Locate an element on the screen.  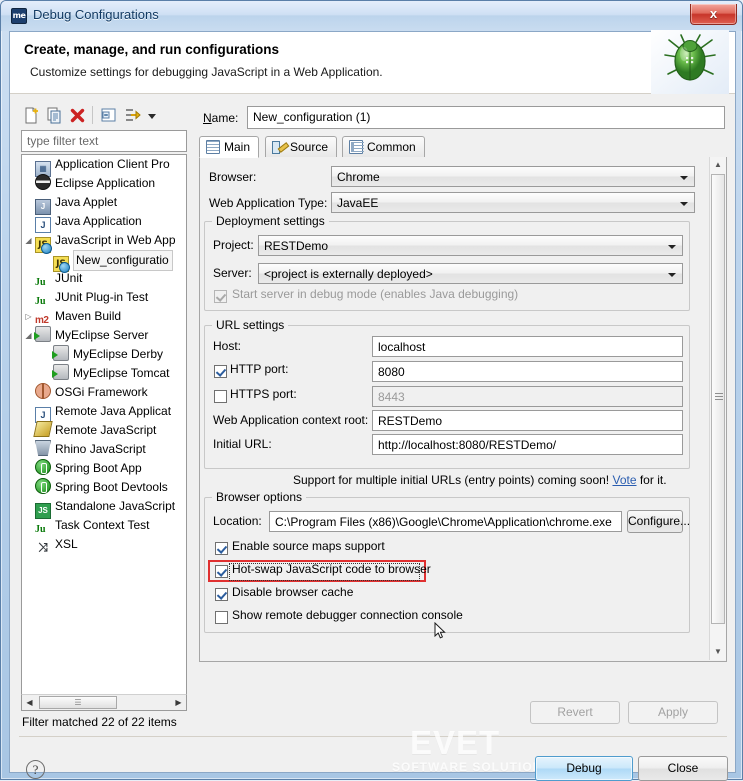
tree-item-myeclipse-derby: MyEclipse Derby is located at coordinates (104, 354).